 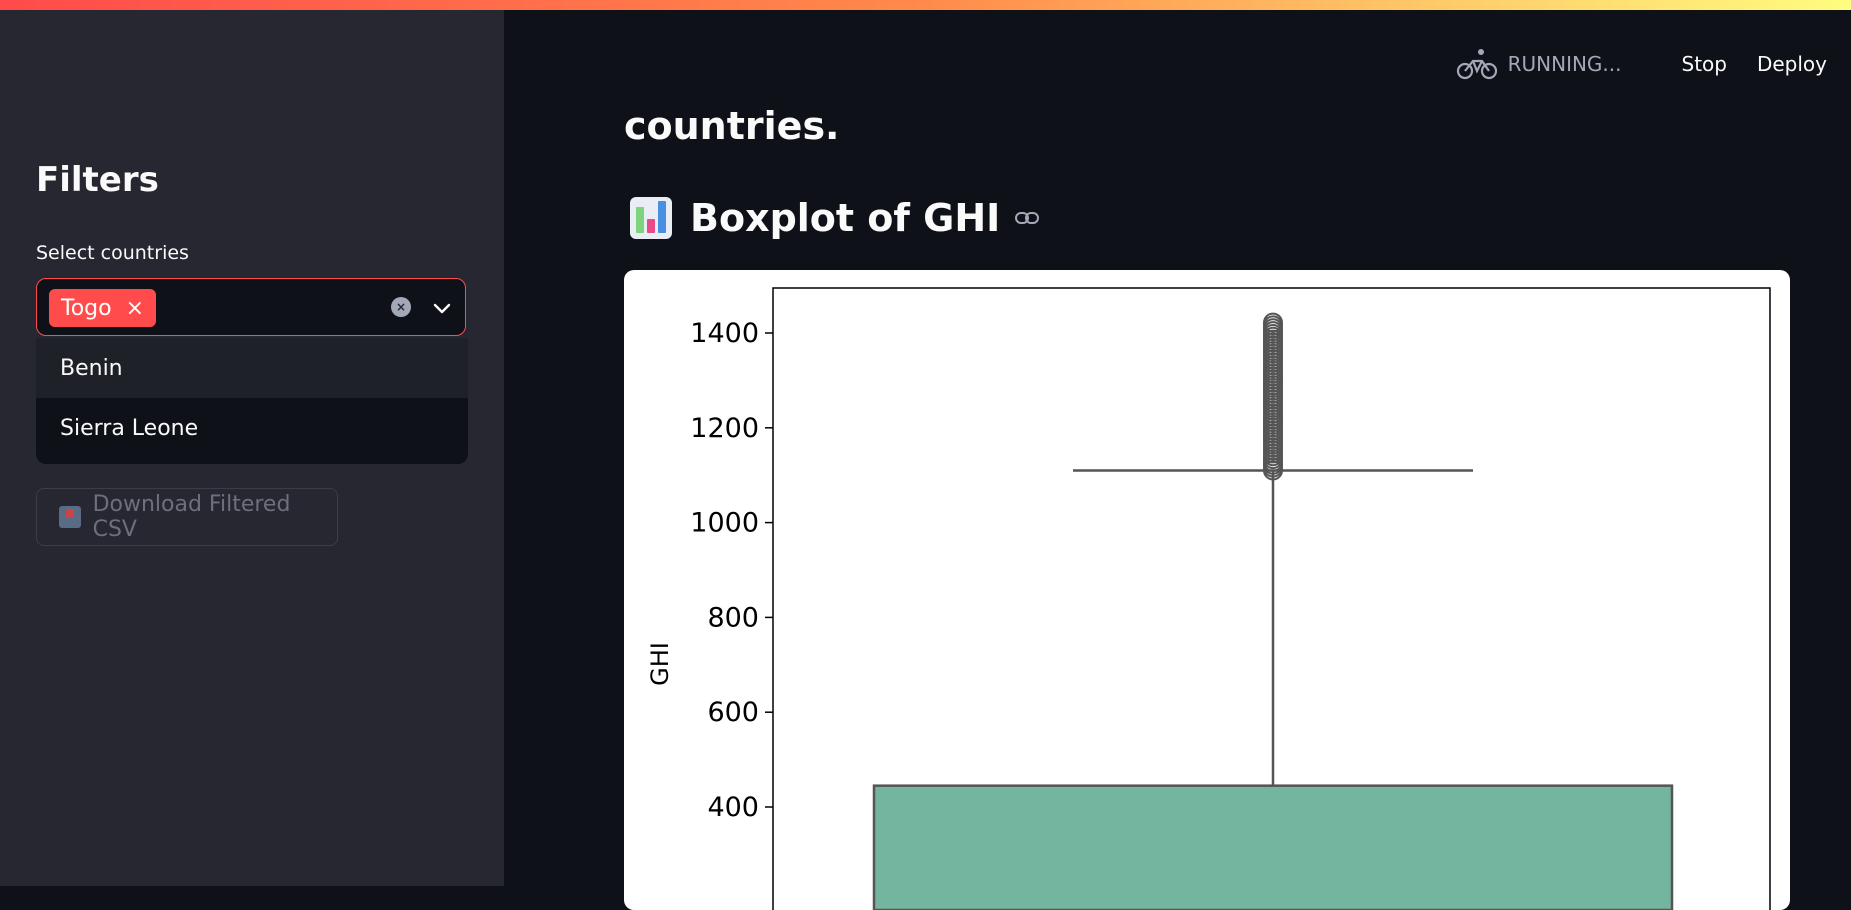 I want to click on clear-selection-icon: ×, so click(x=401, y=307).